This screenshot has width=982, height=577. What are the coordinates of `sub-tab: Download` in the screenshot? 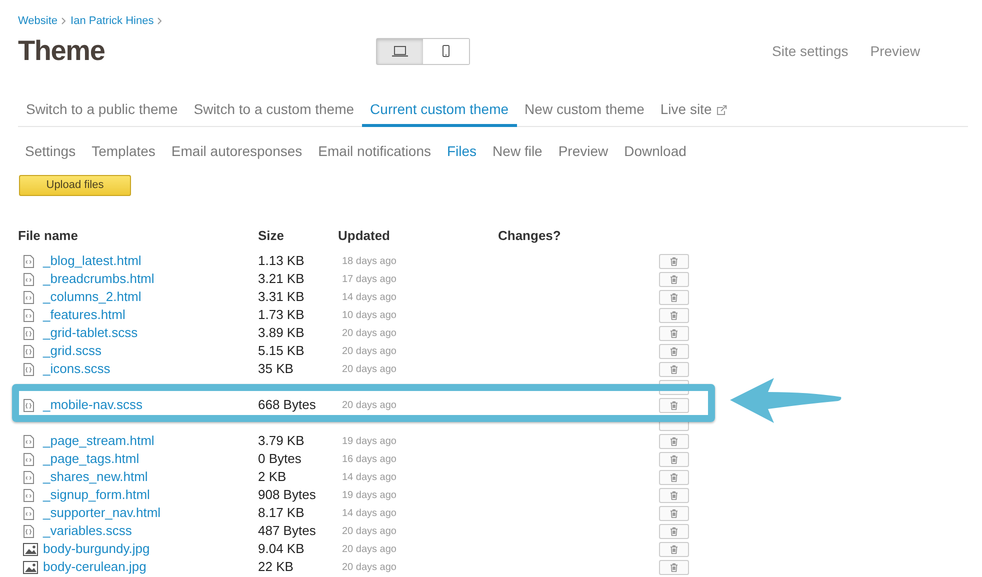 It's located at (655, 151).